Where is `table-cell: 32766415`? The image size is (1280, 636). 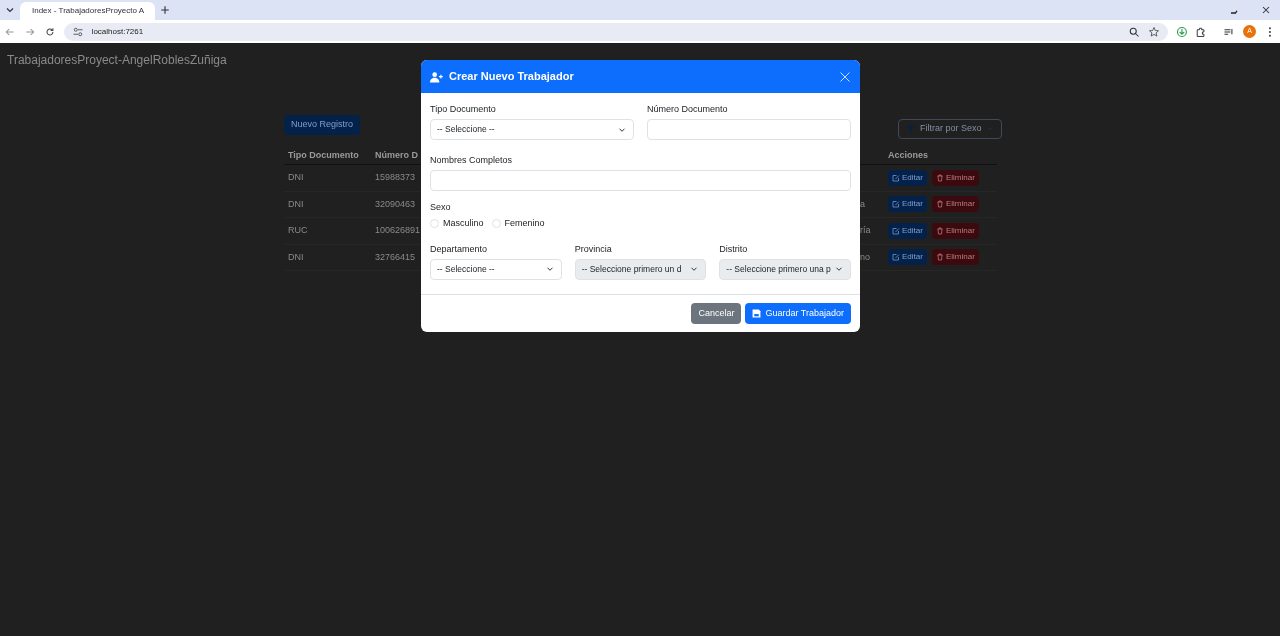
table-cell: 32766415 is located at coordinates (395, 257).